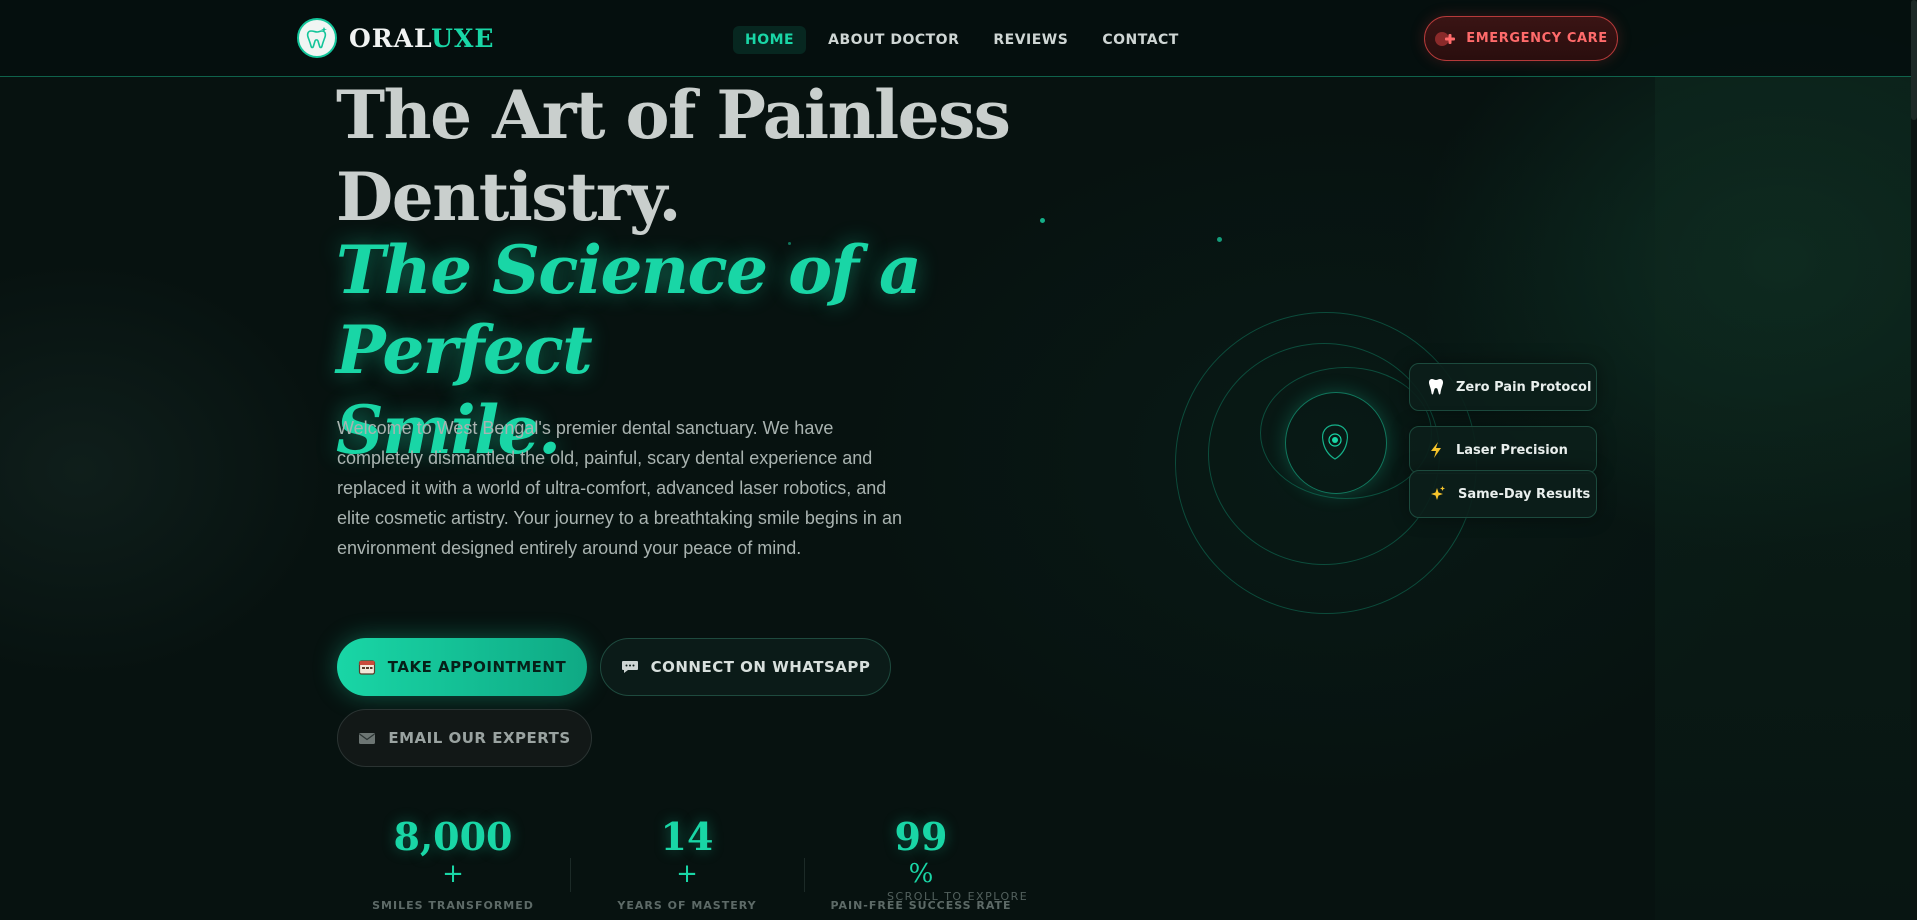  Describe the element at coordinates (1537, 38) in the screenshot. I see `emergency-care-label: EMERGENCY CARE` at that location.